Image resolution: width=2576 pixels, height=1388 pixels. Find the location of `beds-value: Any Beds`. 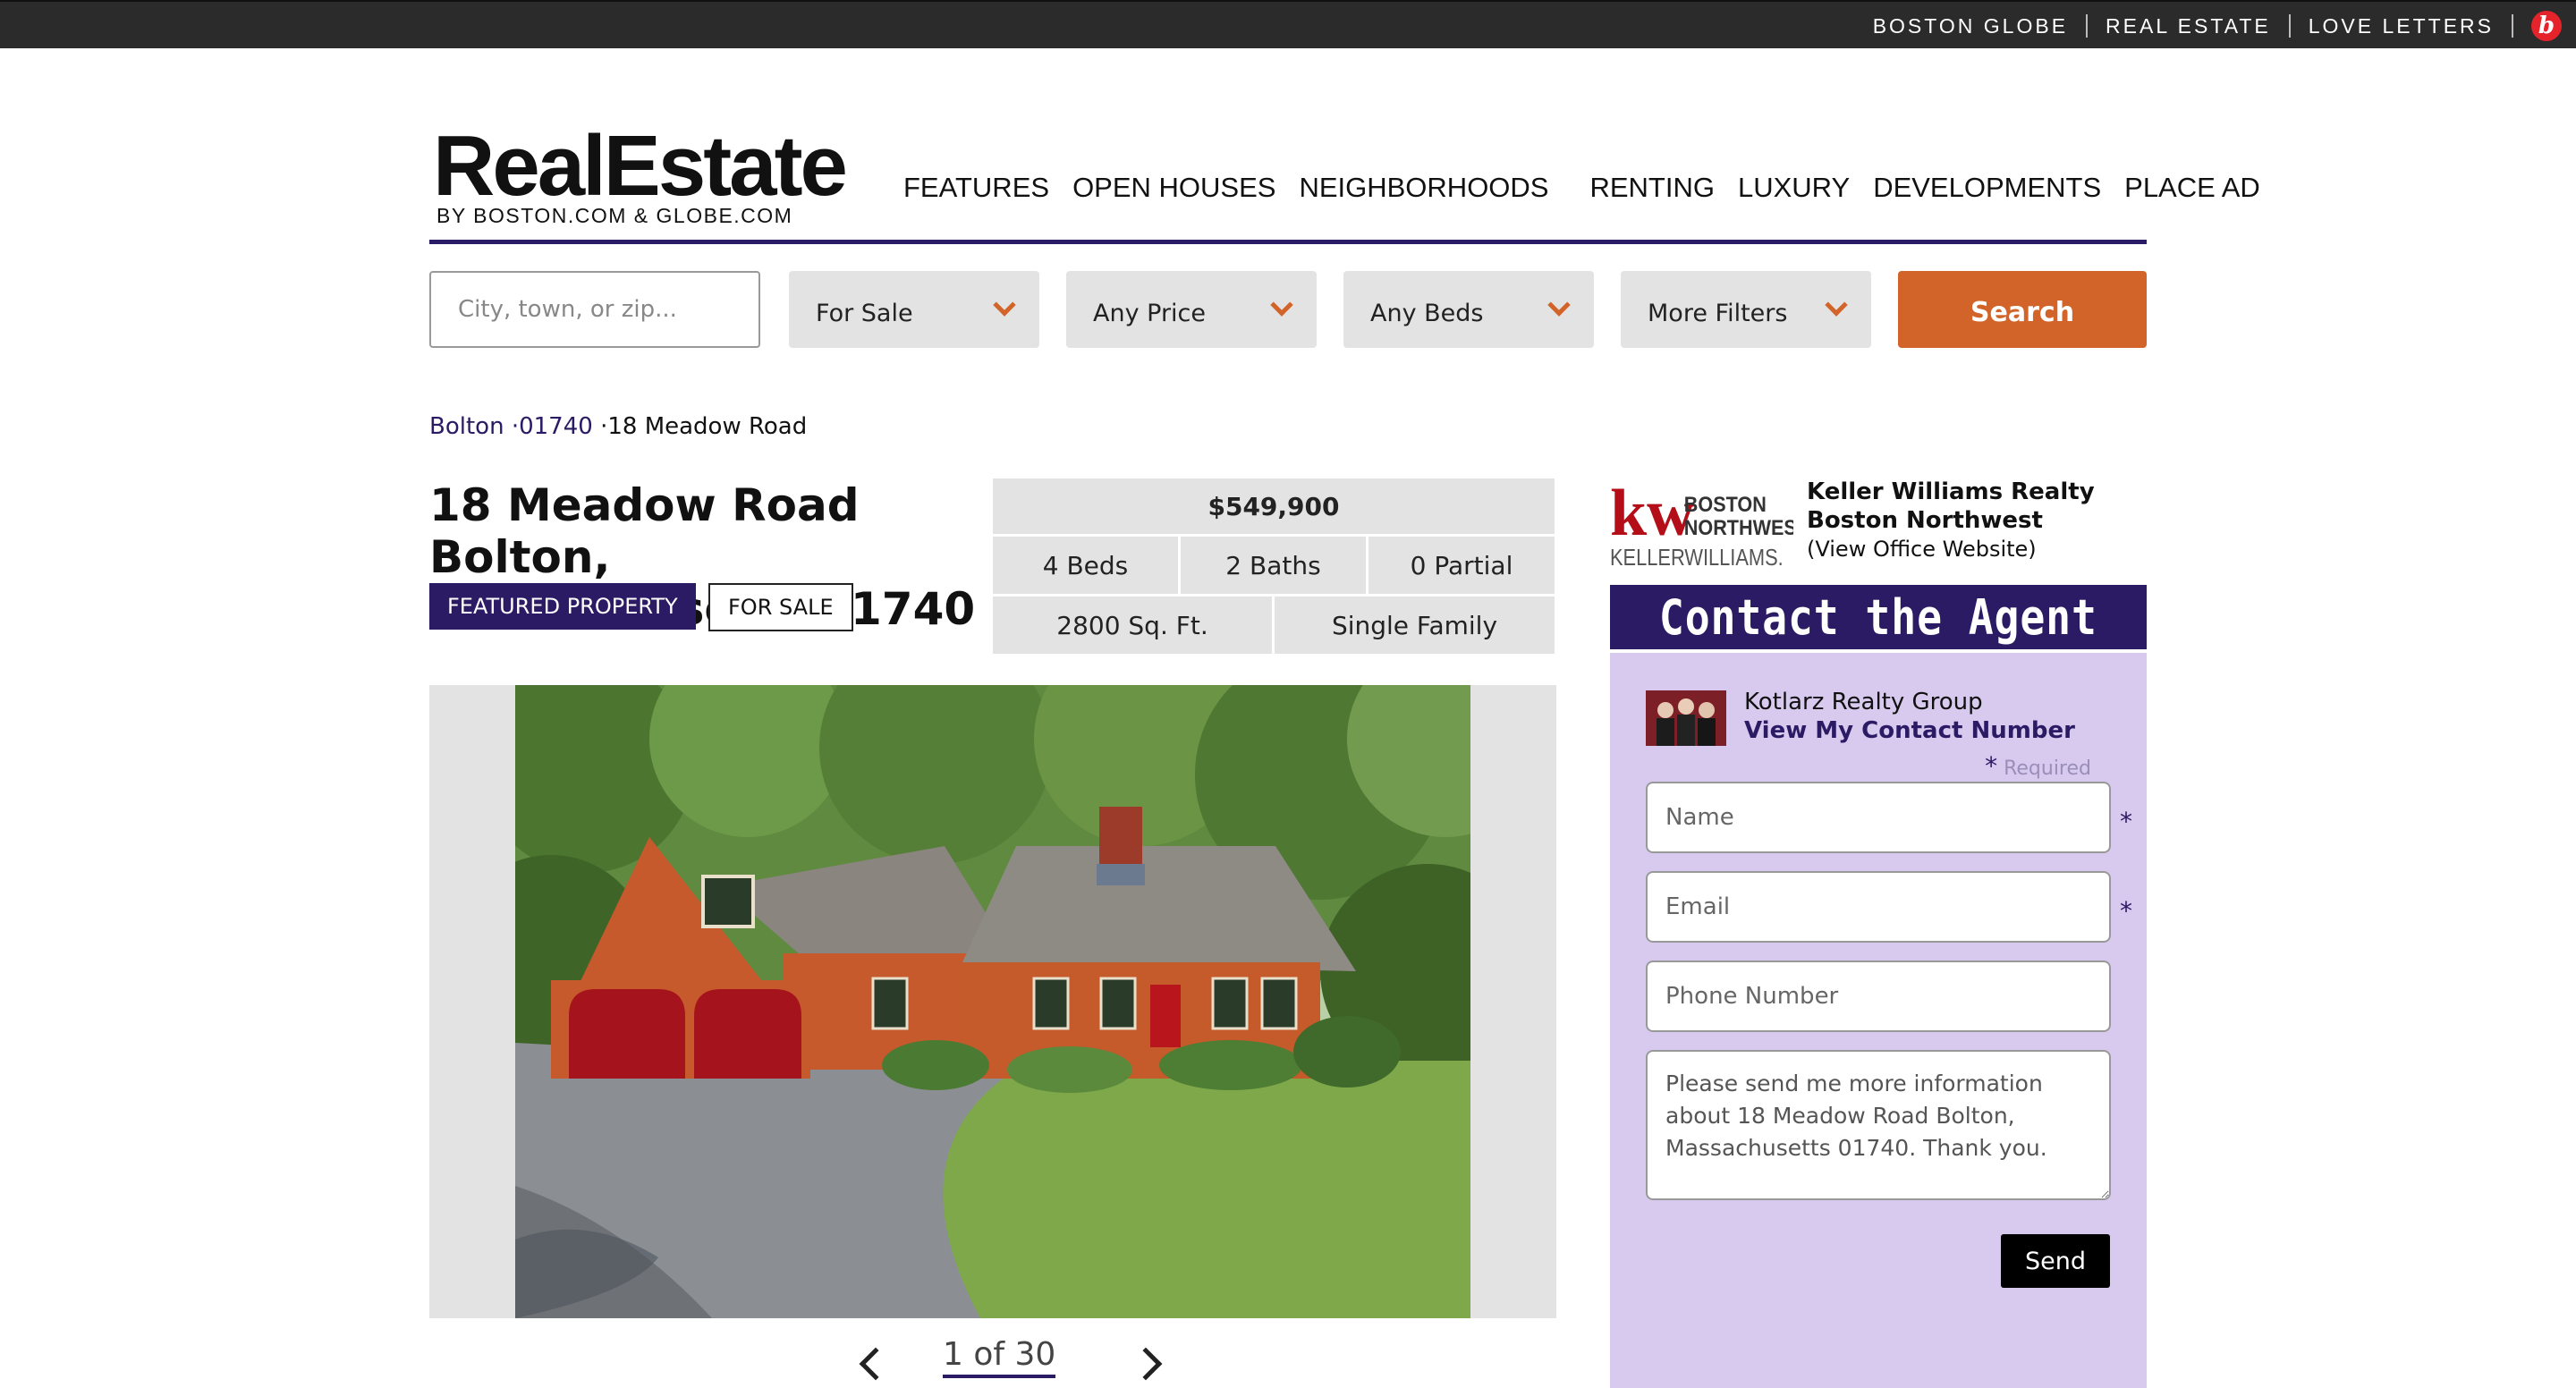

beds-value: Any Beds is located at coordinates (1427, 313).